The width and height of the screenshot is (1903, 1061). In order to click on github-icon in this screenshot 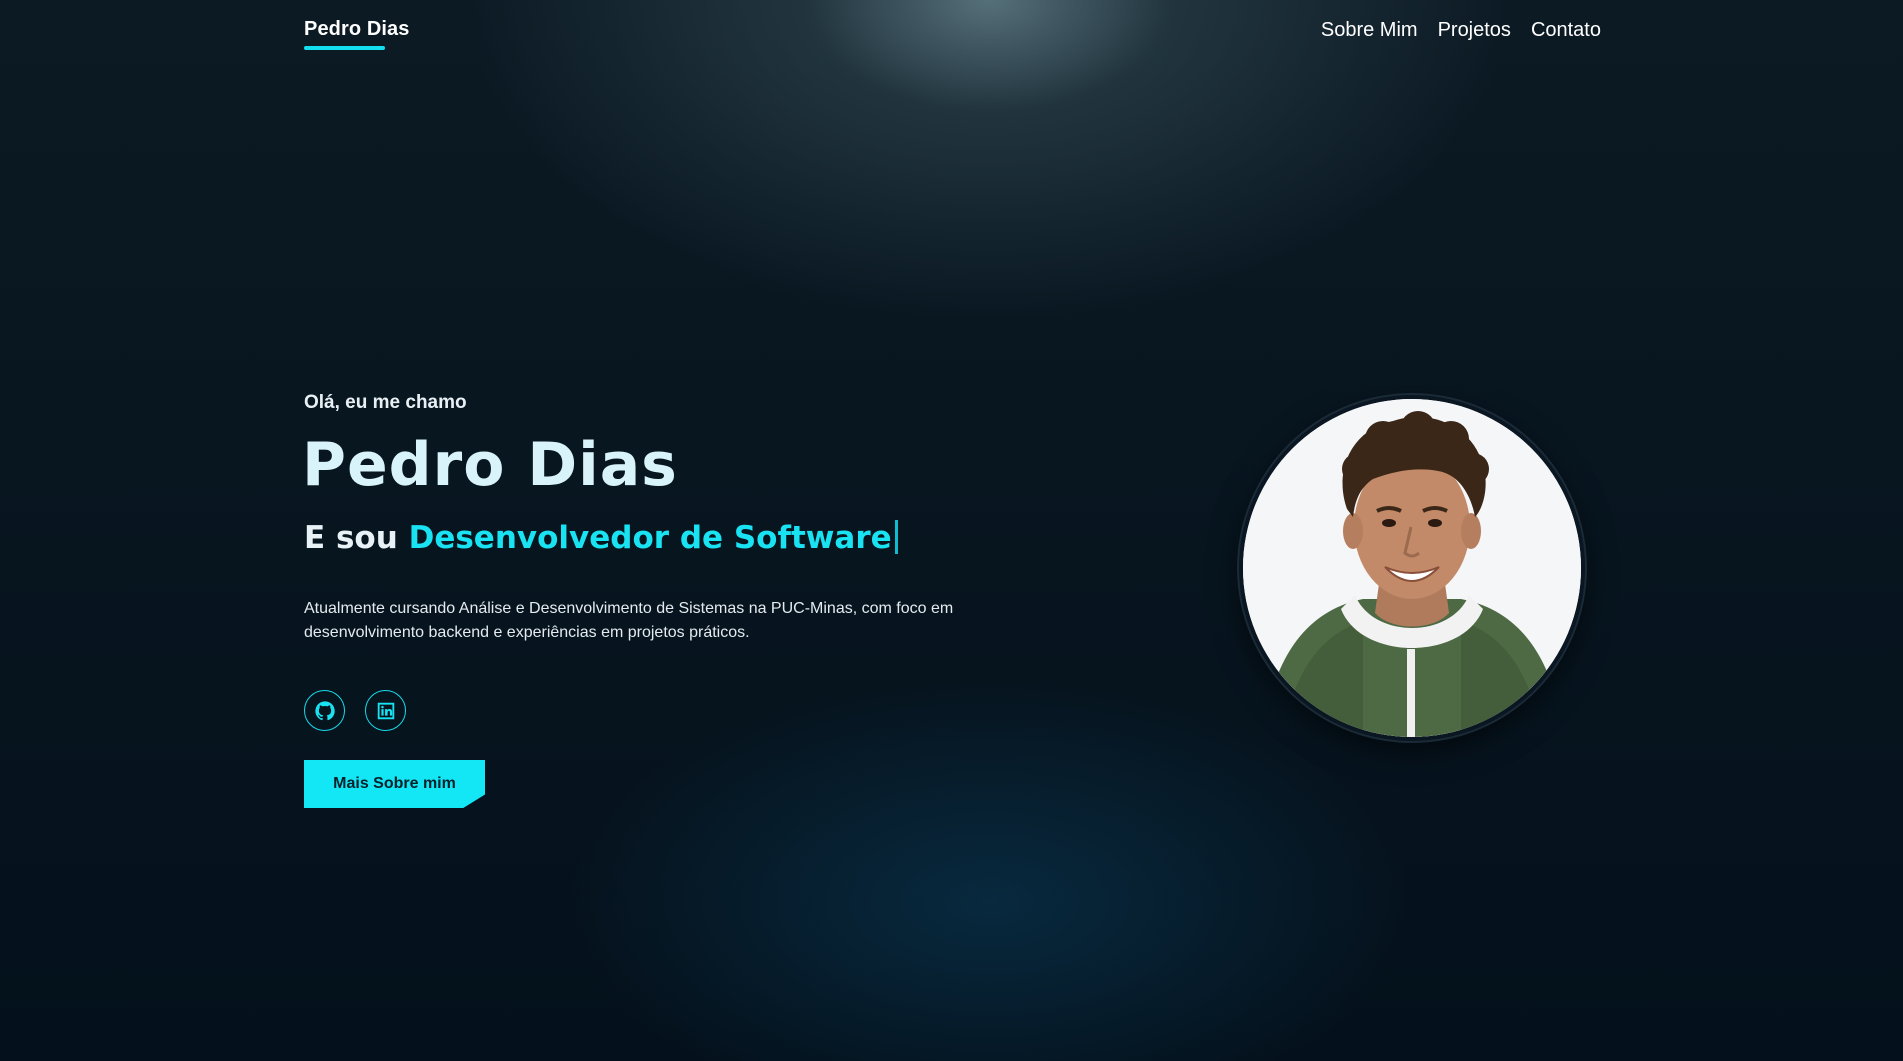, I will do `click(324, 710)`.